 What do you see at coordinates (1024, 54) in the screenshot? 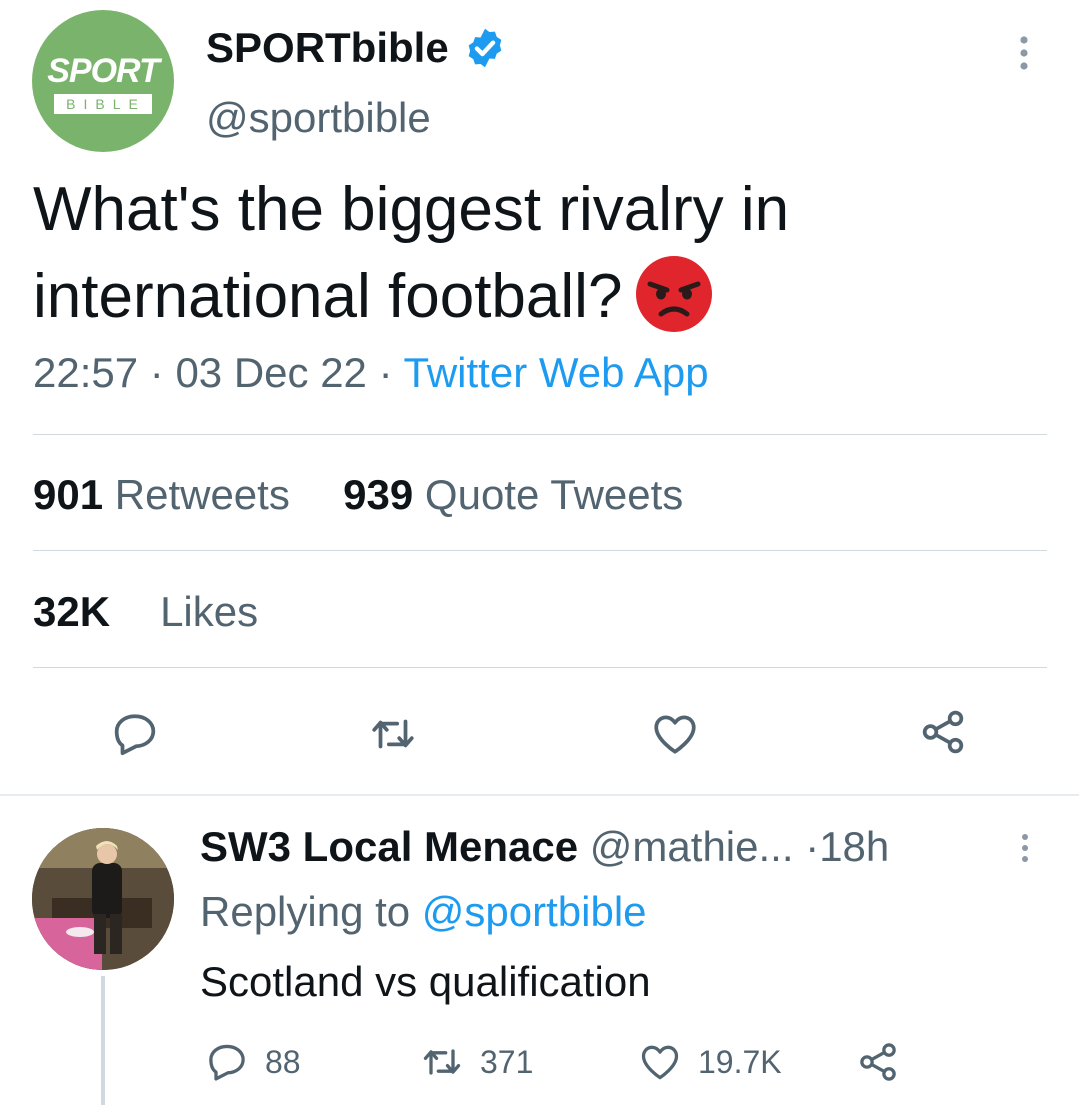
I see `more-options-icon` at bounding box center [1024, 54].